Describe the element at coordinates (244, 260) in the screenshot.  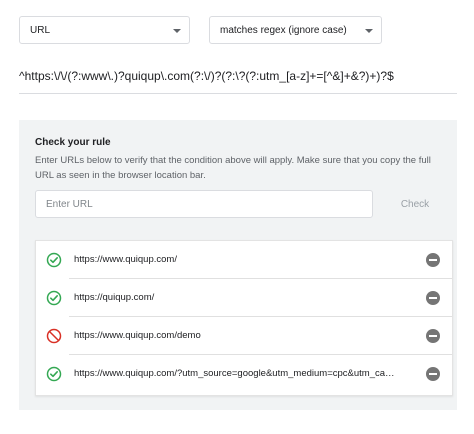
I see `result-row: https://www.quiqup.com/` at that location.